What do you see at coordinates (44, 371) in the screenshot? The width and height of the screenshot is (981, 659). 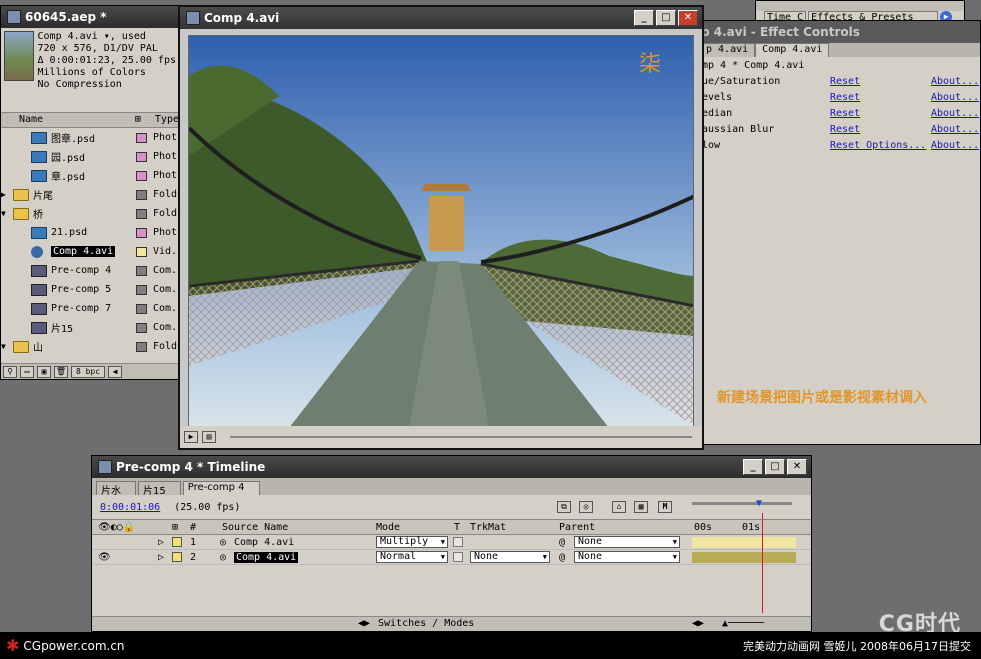 I see `new-comp-icon: ▣` at bounding box center [44, 371].